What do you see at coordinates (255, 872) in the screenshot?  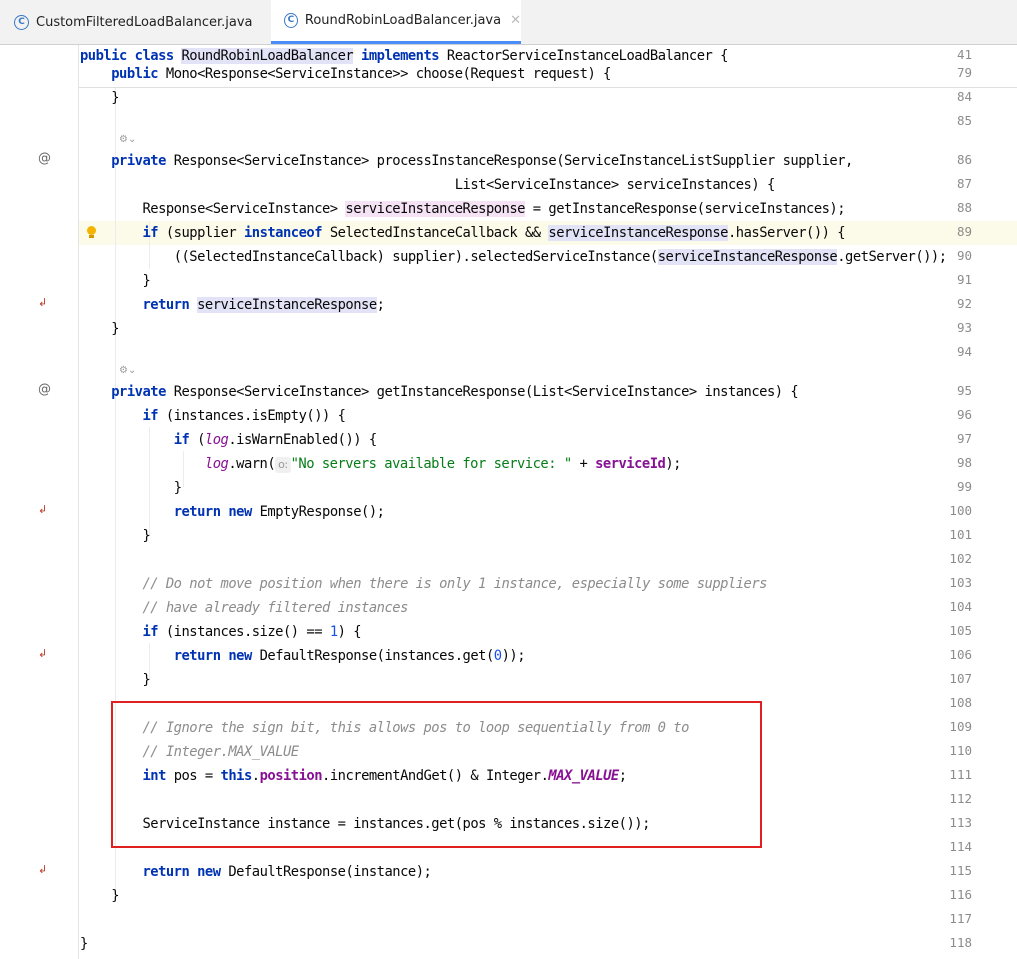 I see `code-line-115: return new DefaultResponse(instance);` at bounding box center [255, 872].